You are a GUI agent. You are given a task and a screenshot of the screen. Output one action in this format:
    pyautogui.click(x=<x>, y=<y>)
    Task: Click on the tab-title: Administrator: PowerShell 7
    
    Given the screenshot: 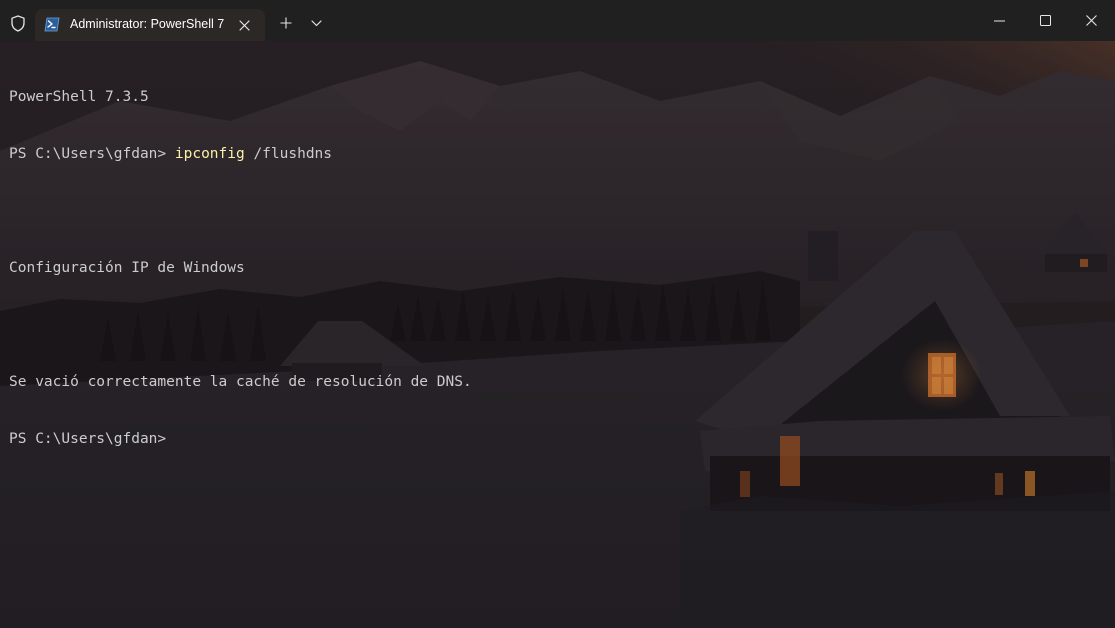 What is the action you would take?
    pyautogui.click(x=147, y=24)
    